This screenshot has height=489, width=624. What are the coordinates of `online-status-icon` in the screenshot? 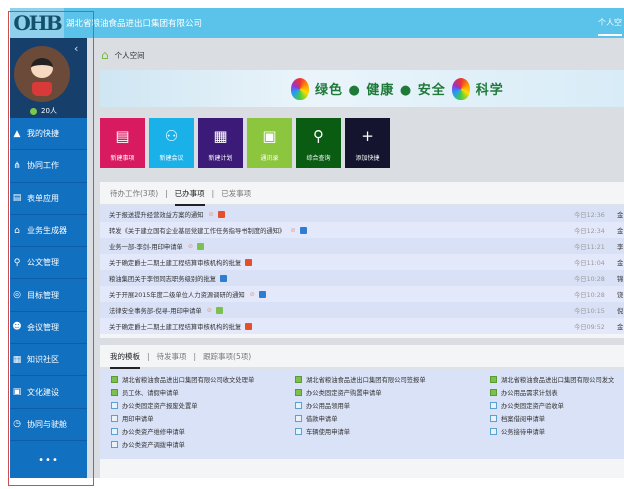 It's located at (33, 111).